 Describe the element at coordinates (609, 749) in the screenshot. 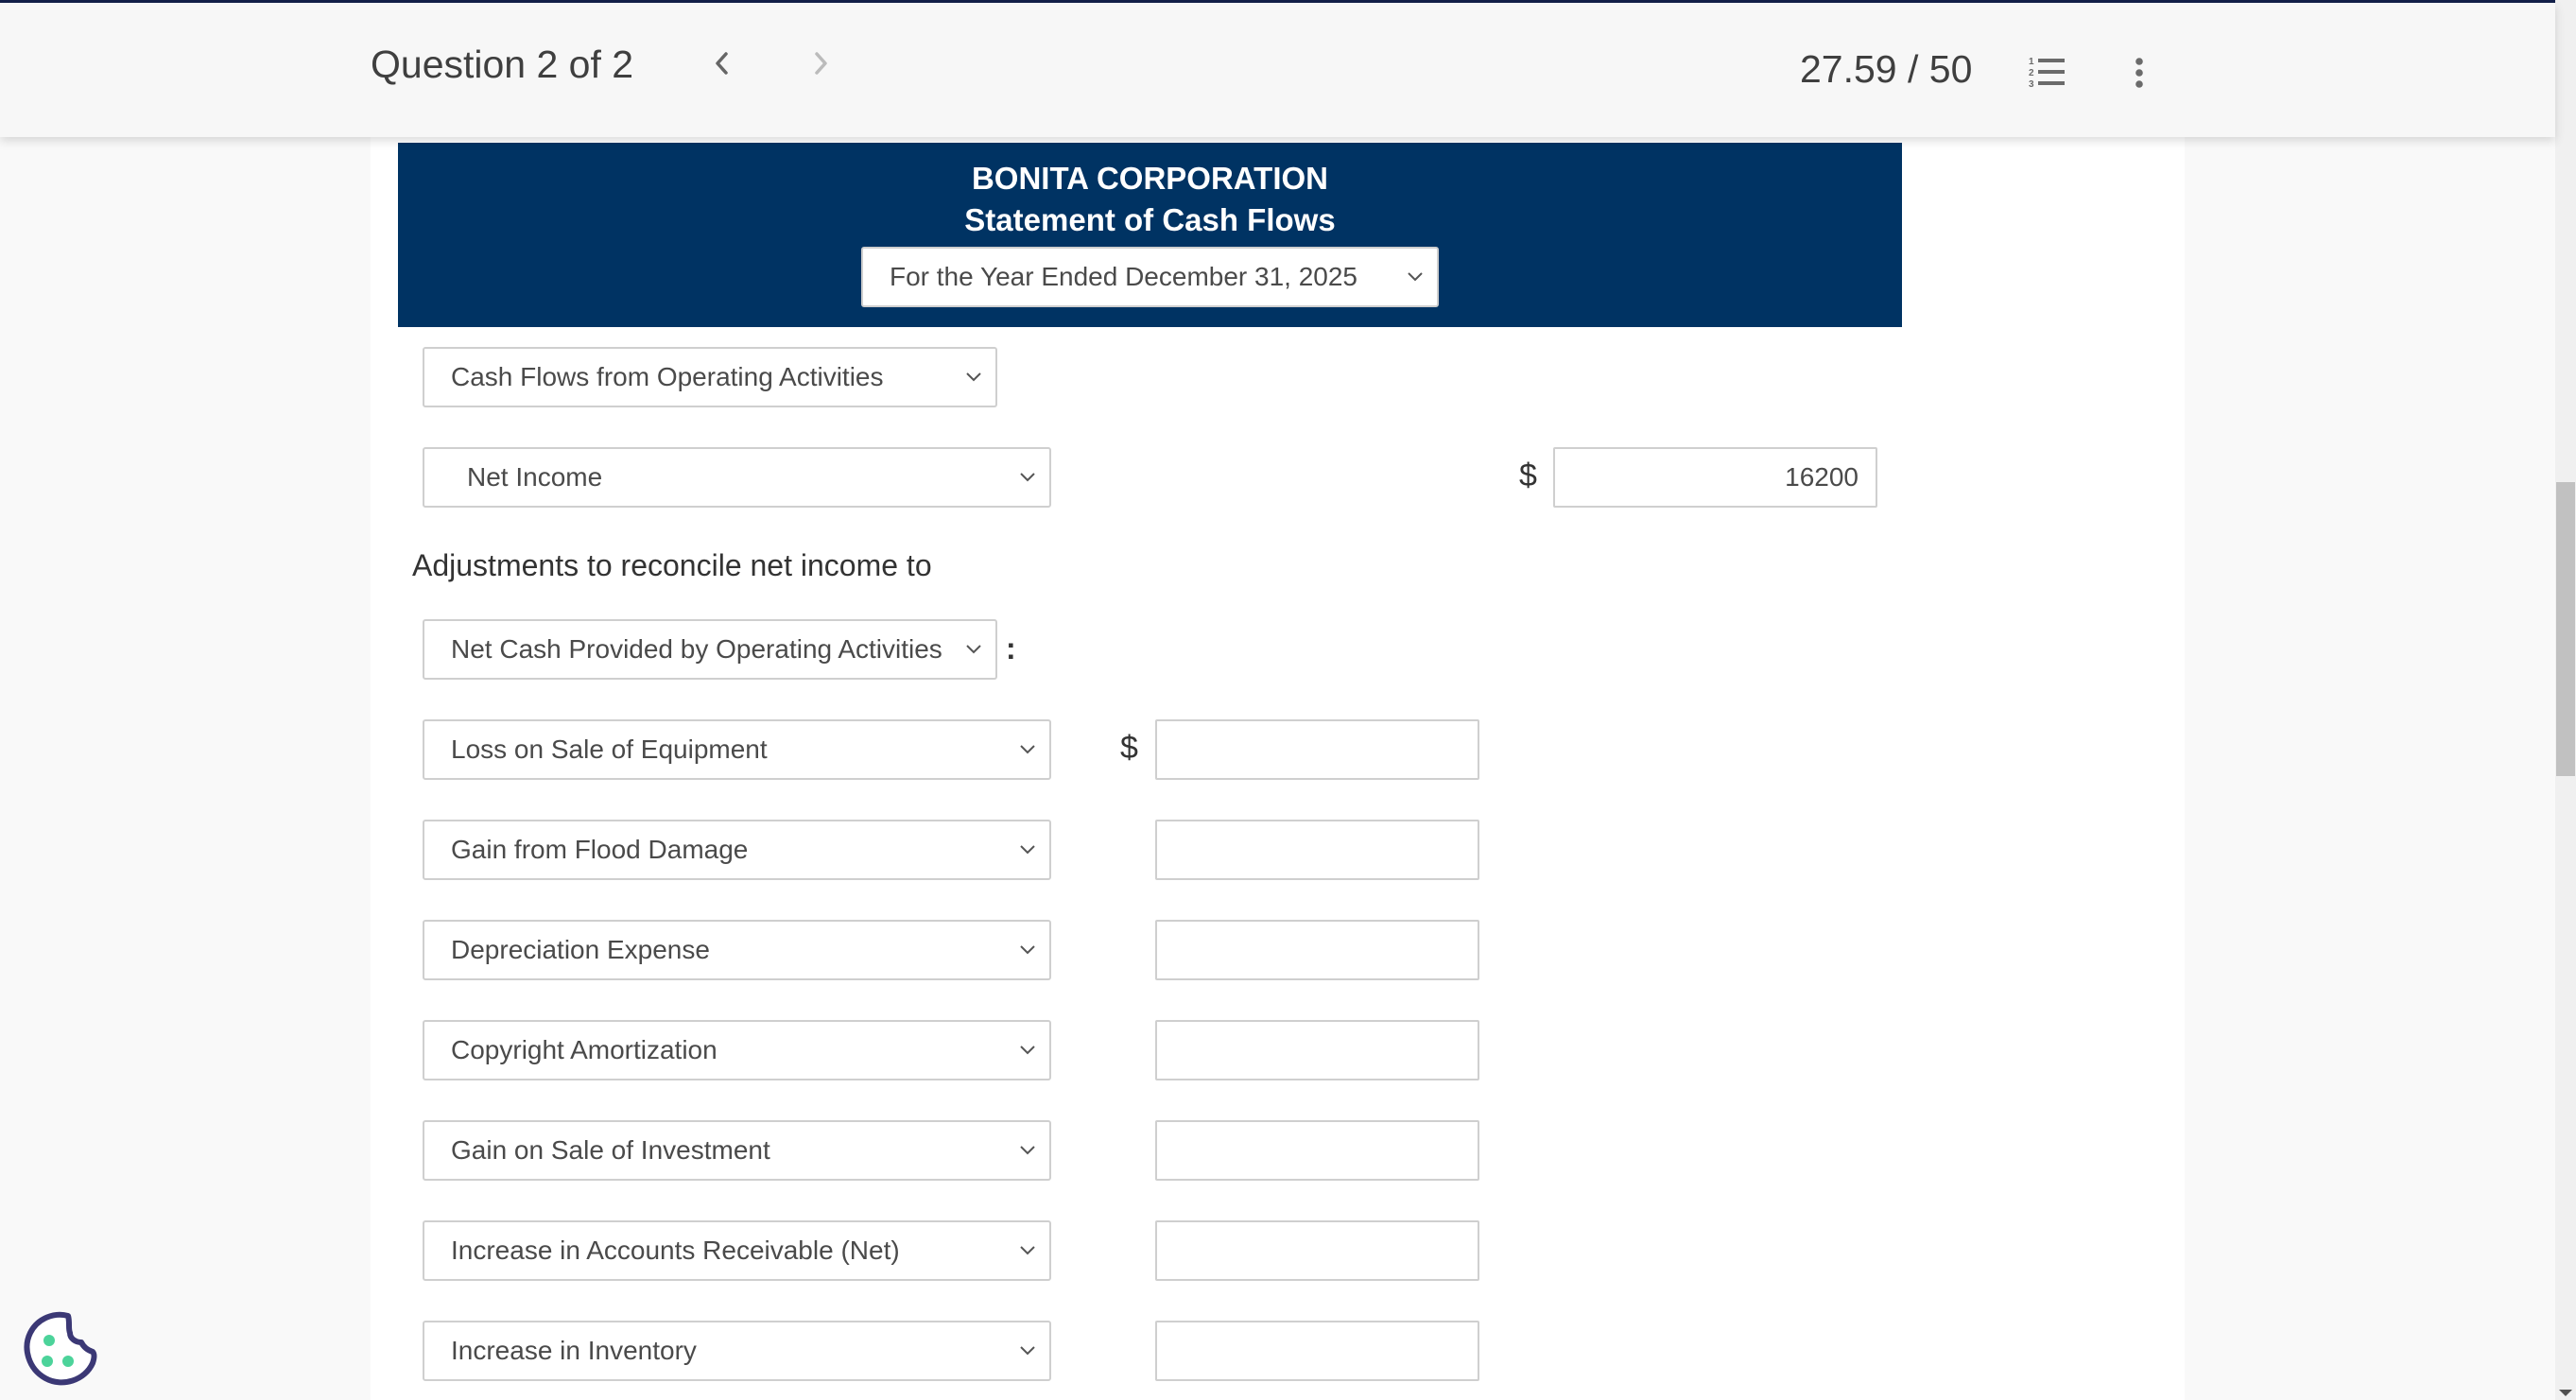

I see `adjustment-item-value: Loss on Sale of Equipment` at that location.